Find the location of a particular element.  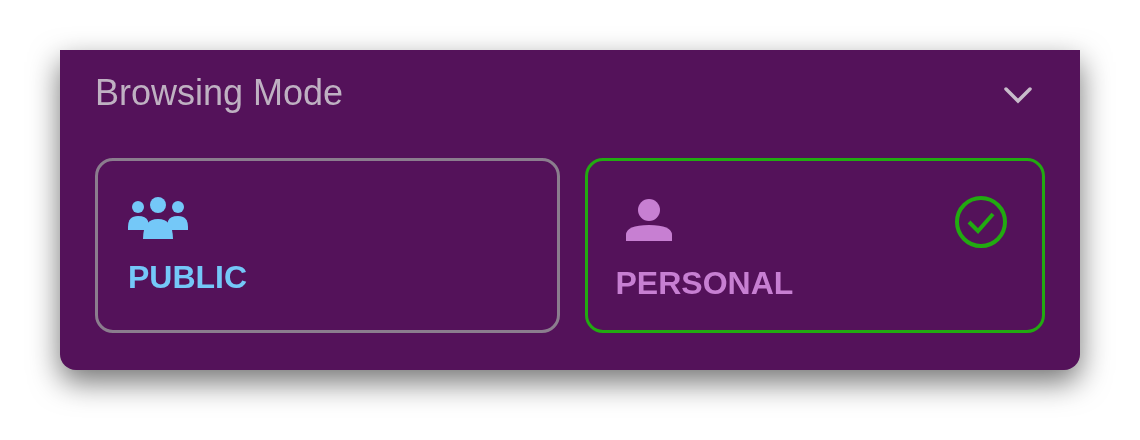

people-icon is located at coordinates (158, 218).